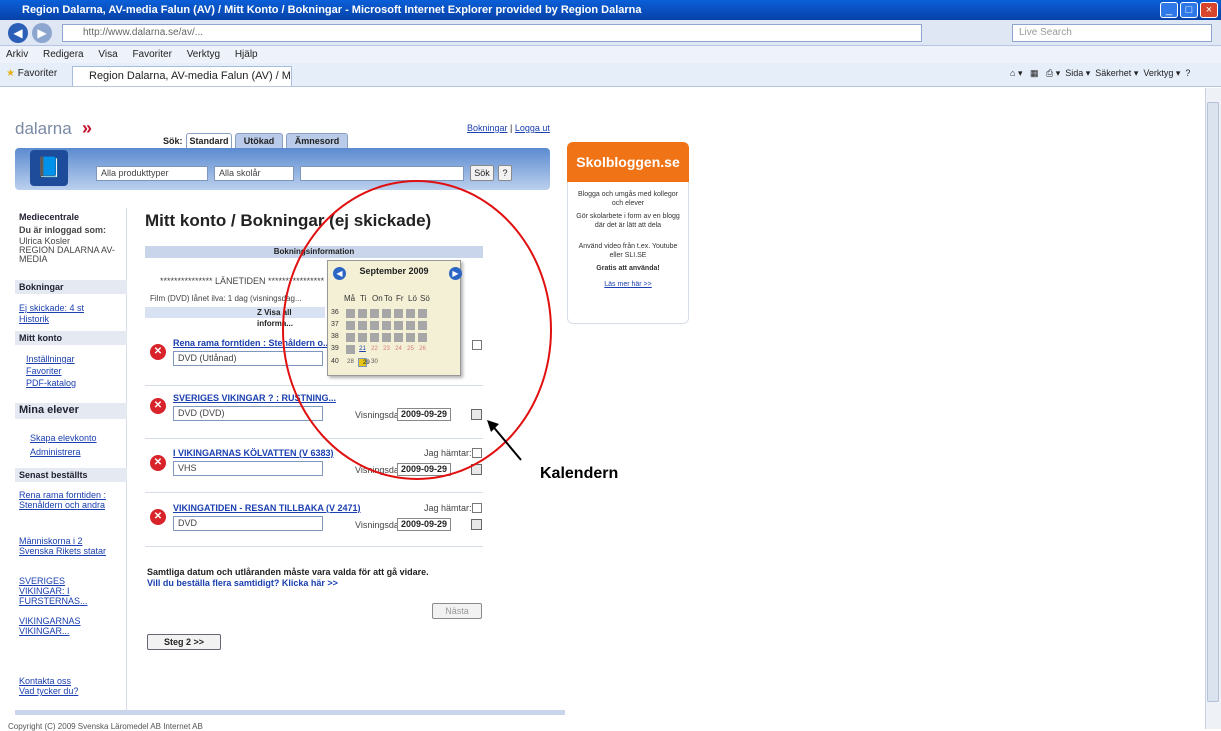 The image size is (1221, 731). What do you see at coordinates (448, 508) in the screenshot?
I see `pickup-label: Jag hämtar:` at bounding box center [448, 508].